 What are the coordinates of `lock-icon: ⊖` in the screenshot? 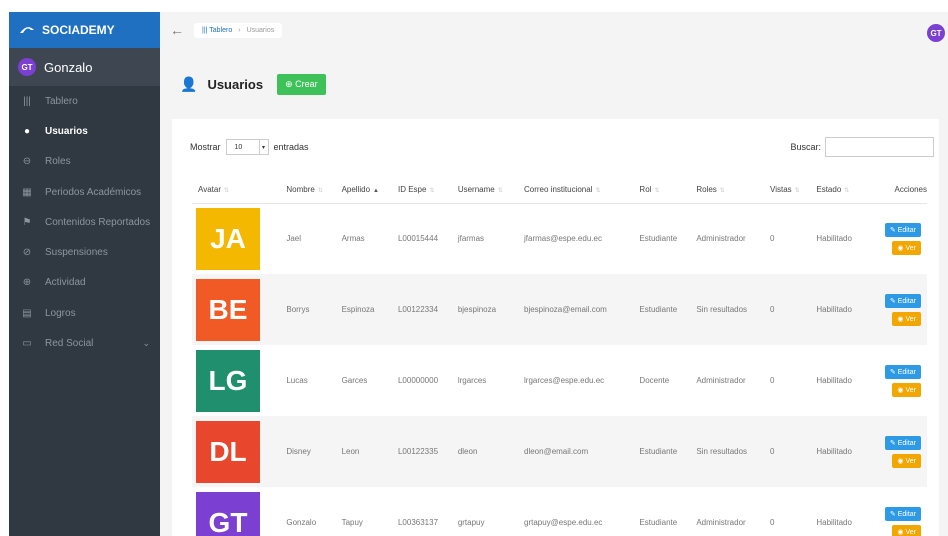 It's located at (27, 162).